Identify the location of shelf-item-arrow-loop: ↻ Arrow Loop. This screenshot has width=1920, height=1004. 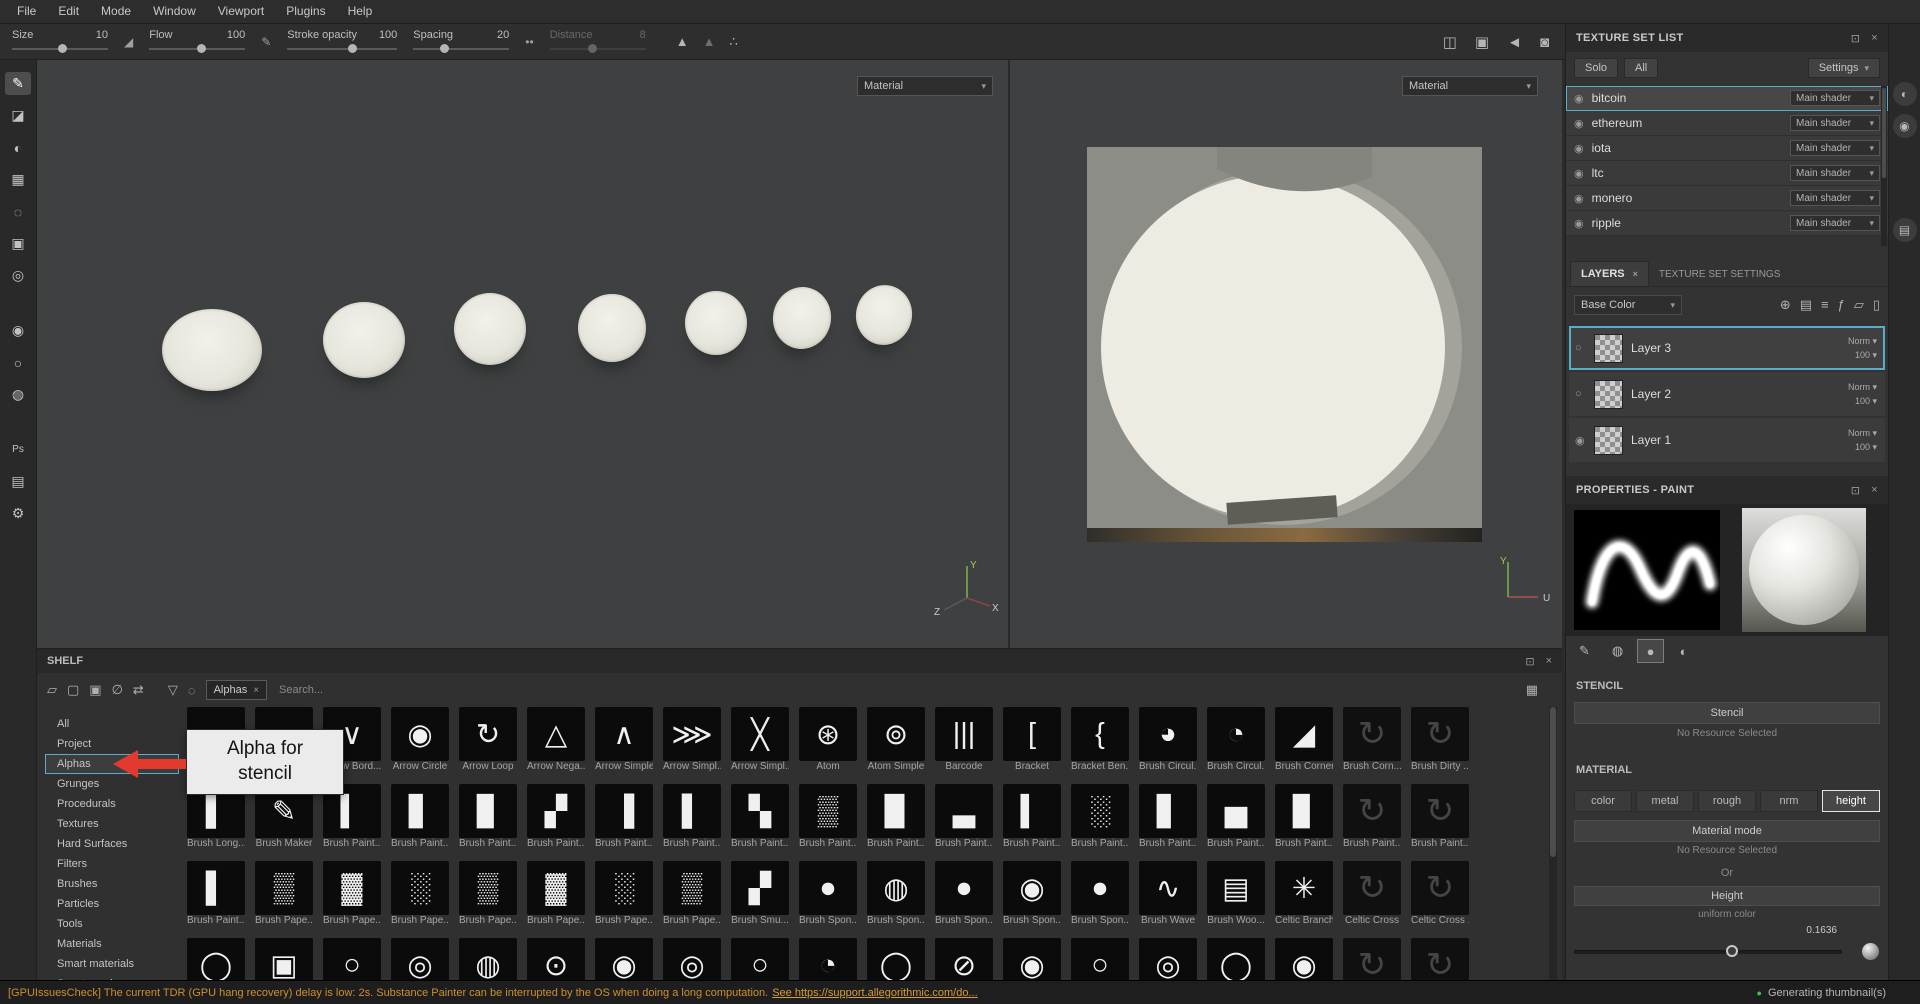
(488, 741).